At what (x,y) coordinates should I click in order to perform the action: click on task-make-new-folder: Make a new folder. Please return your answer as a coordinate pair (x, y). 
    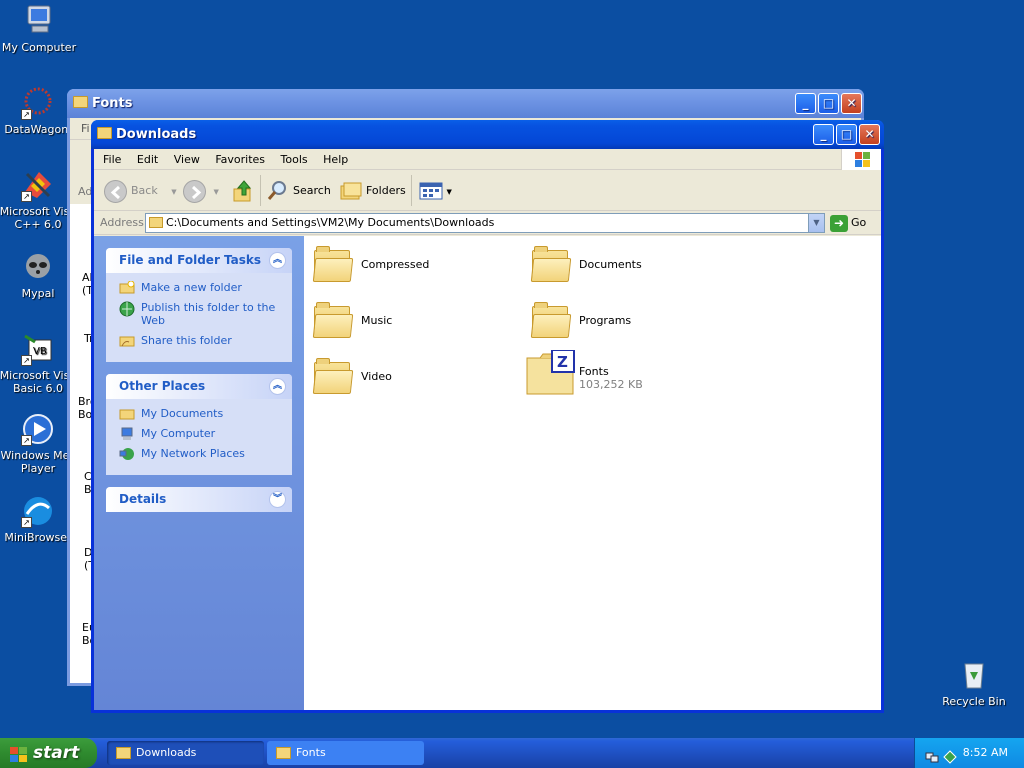
    Looking at the image, I should click on (205, 287).